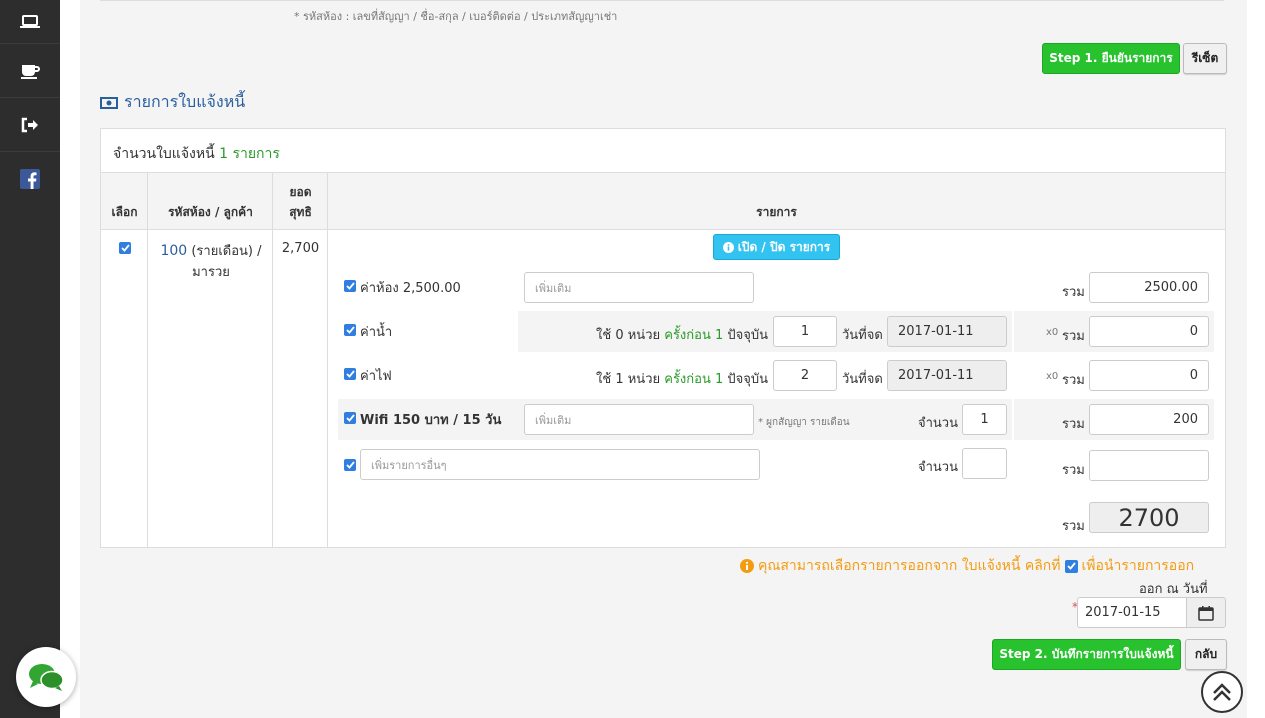  I want to click on water-use-units: 0, so click(619, 335).